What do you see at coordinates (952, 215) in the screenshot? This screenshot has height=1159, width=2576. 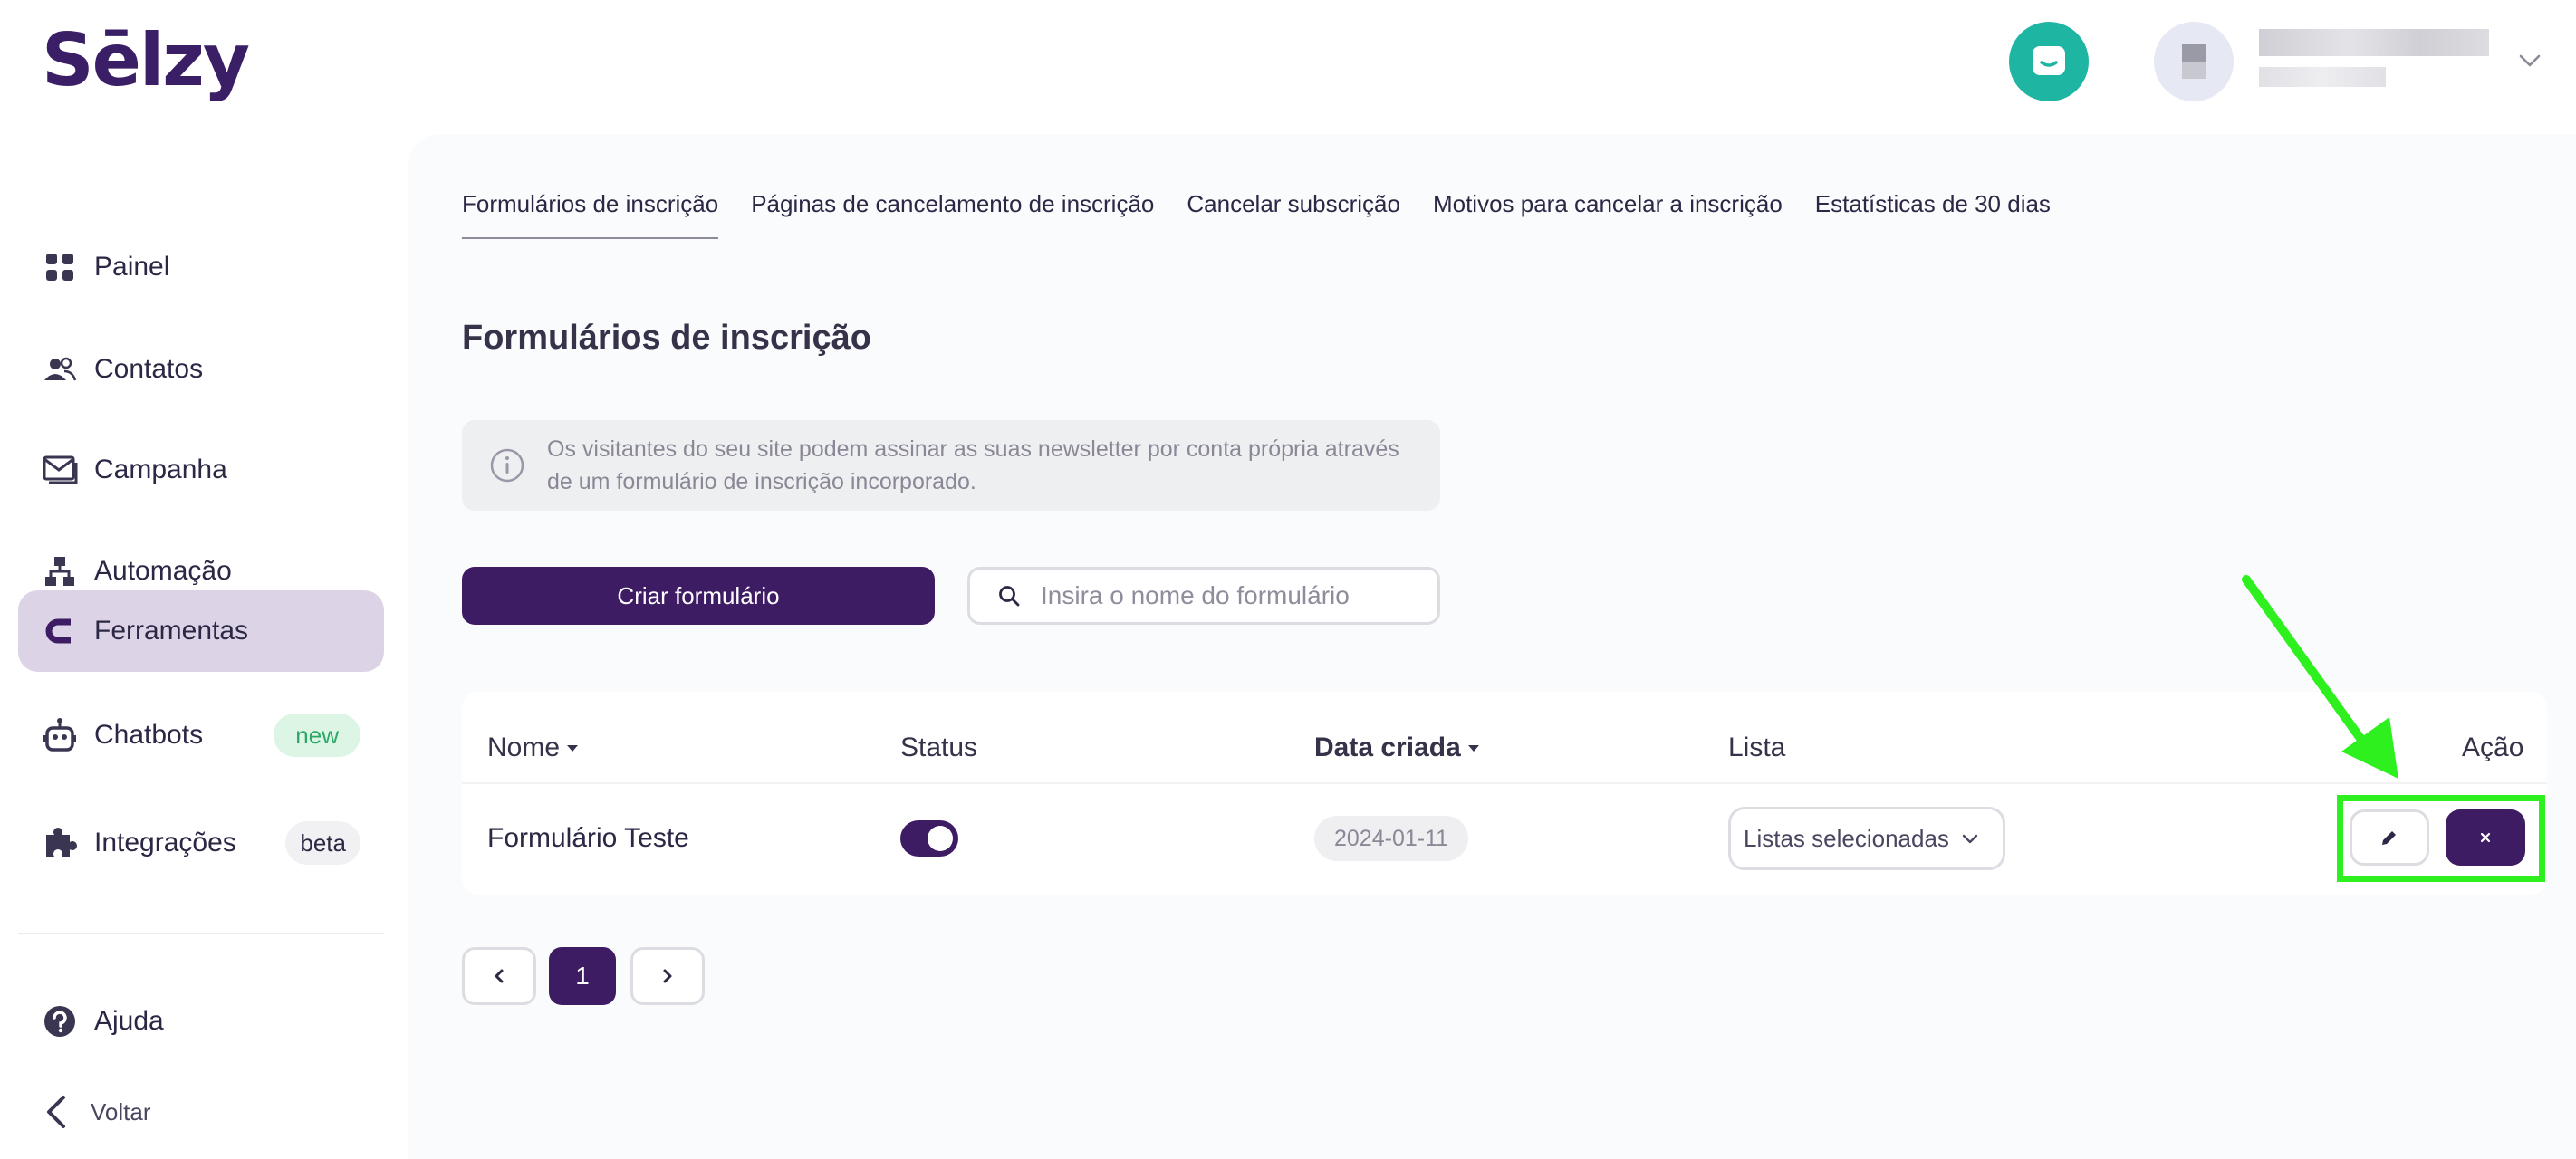 I see `tab-unsubscribe-pages: Páginas de cancelamento de inscrição` at bounding box center [952, 215].